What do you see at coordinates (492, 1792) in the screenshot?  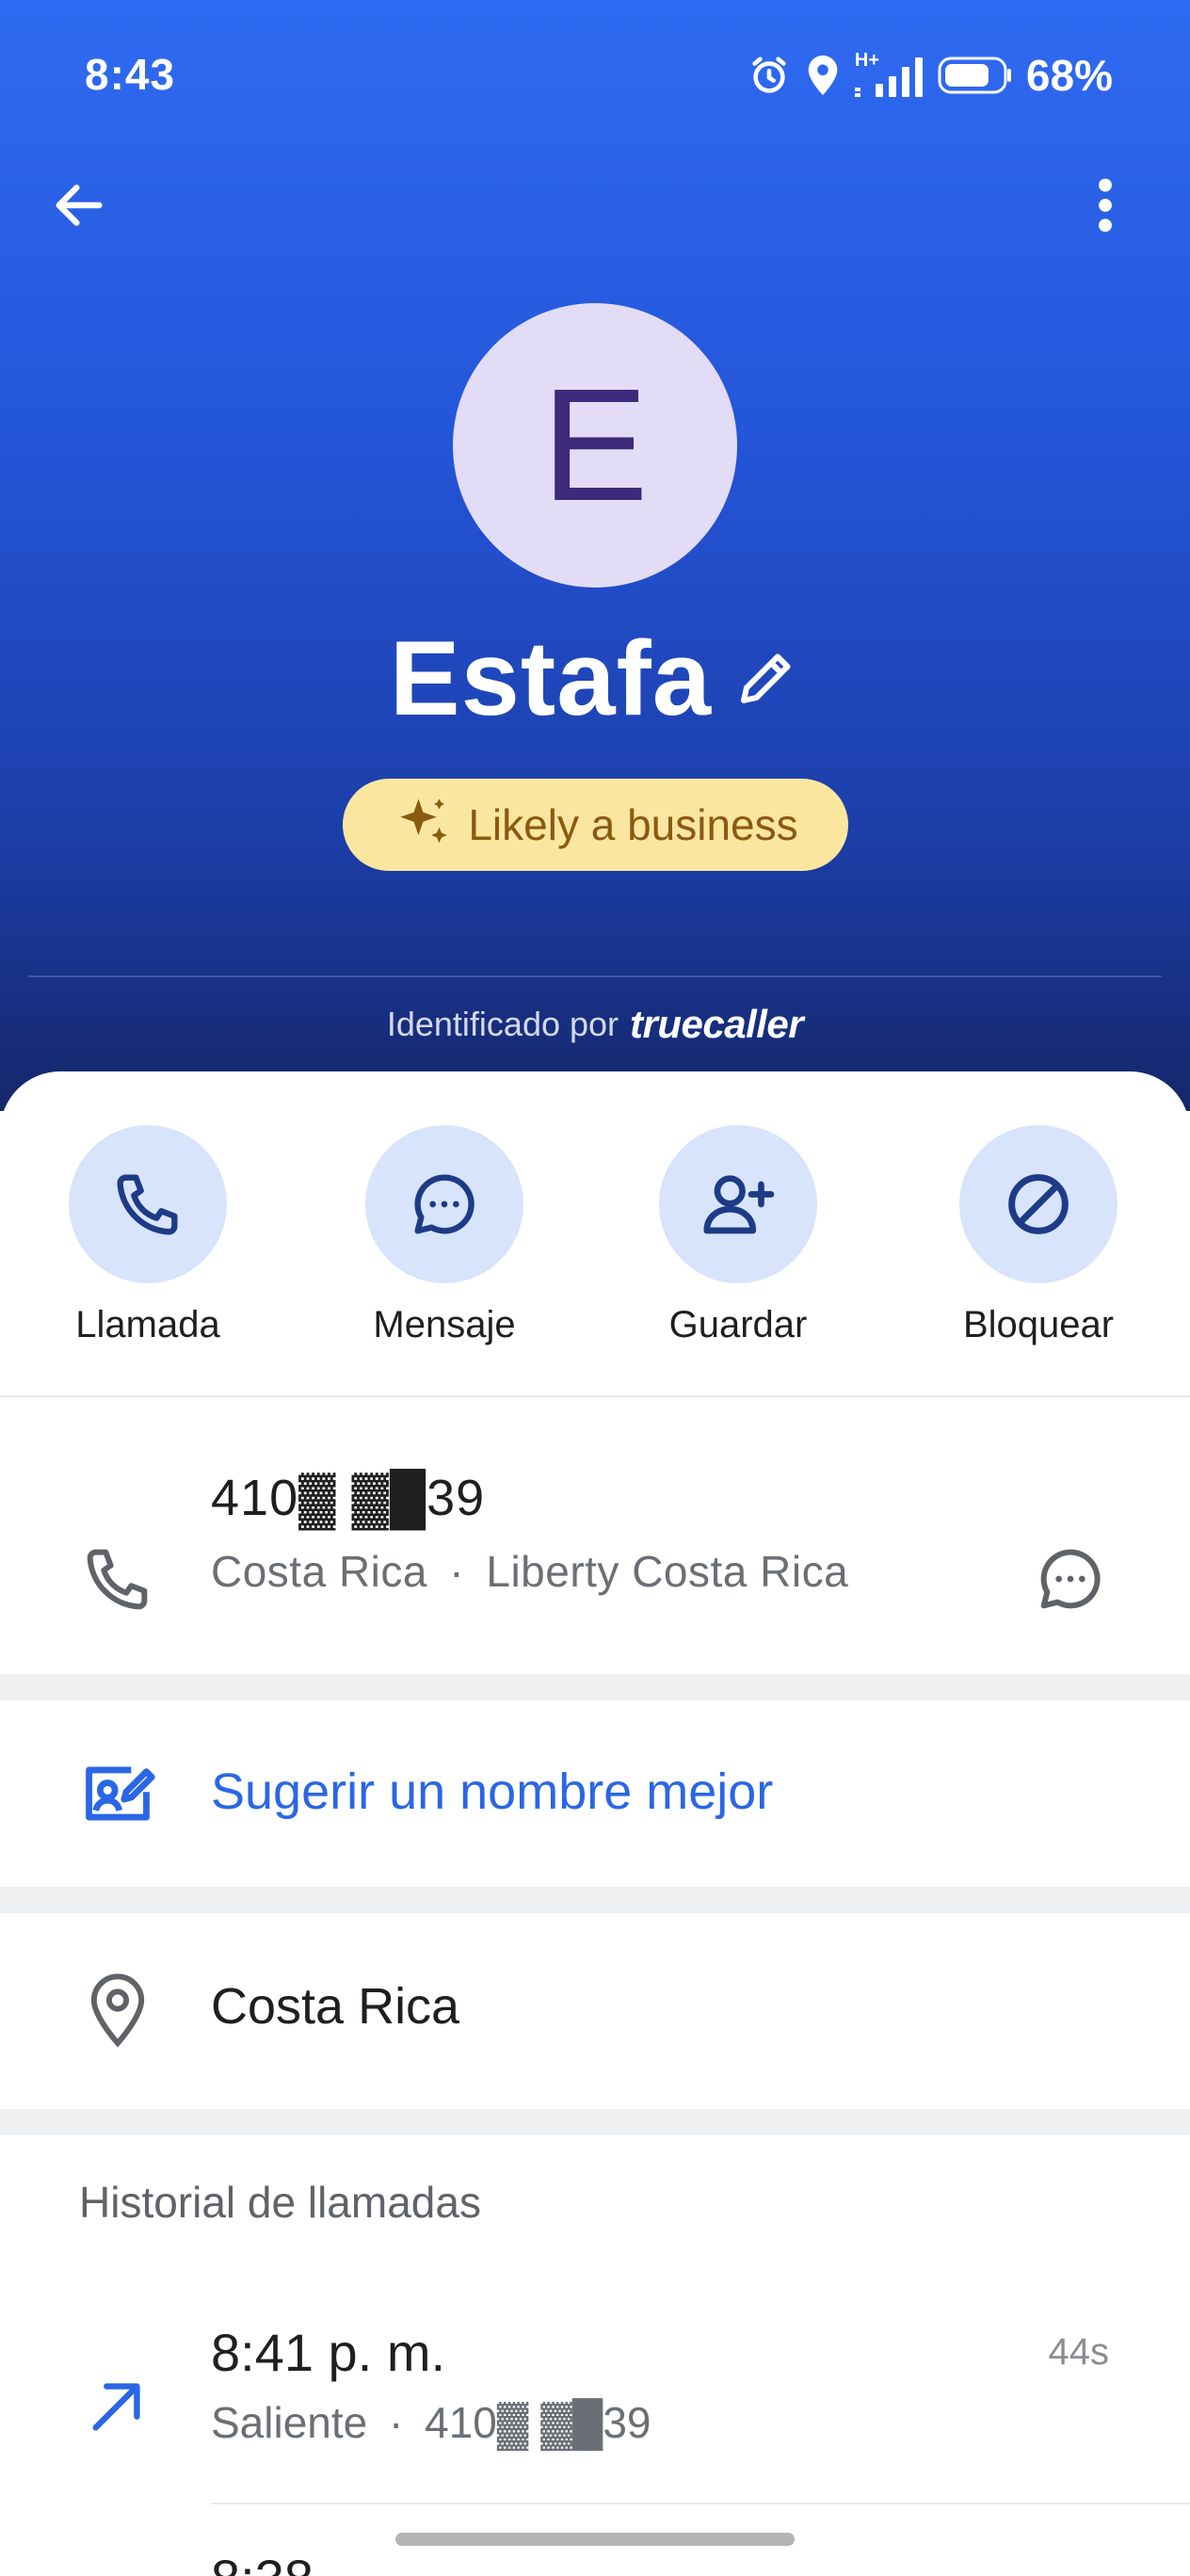 I see `suggest-name-label: Sugerir un nombre mejor` at bounding box center [492, 1792].